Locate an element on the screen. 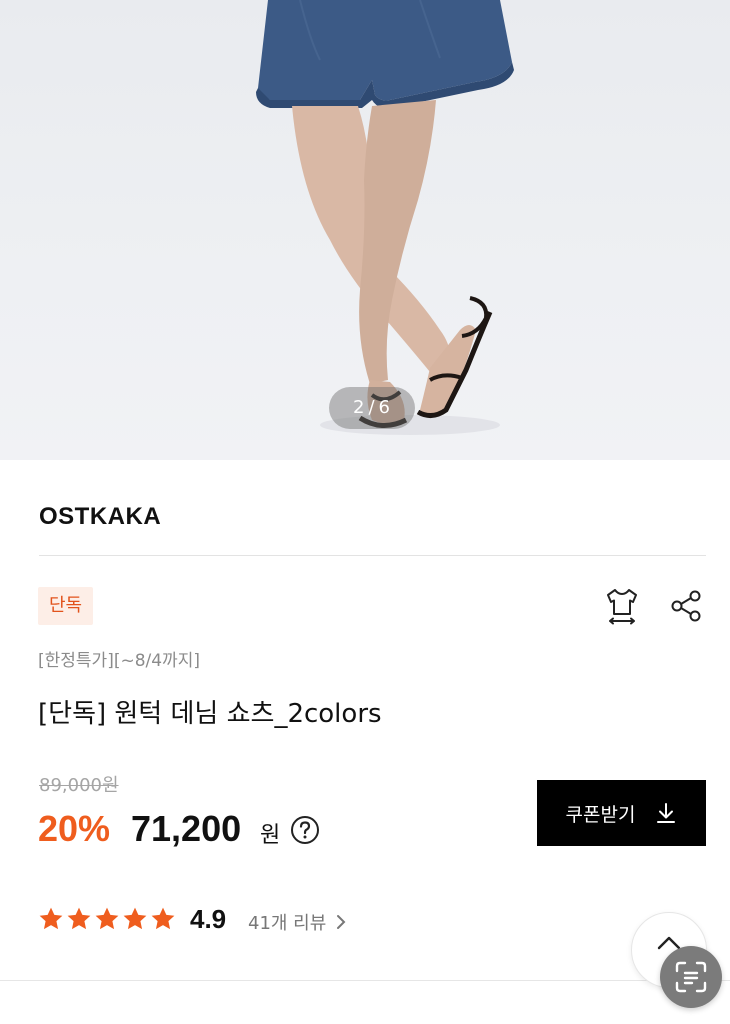 This screenshot has height=1024, width=730. brand-name: OSTKAKA is located at coordinates (100, 517).